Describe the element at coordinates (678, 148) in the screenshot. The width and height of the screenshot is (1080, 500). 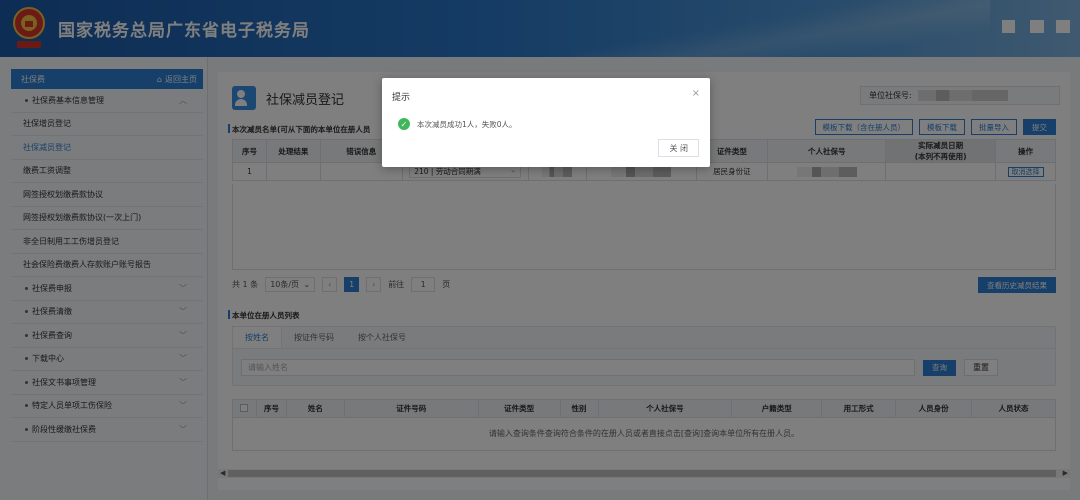
I see `dialog-close-button: 关 闭` at that location.